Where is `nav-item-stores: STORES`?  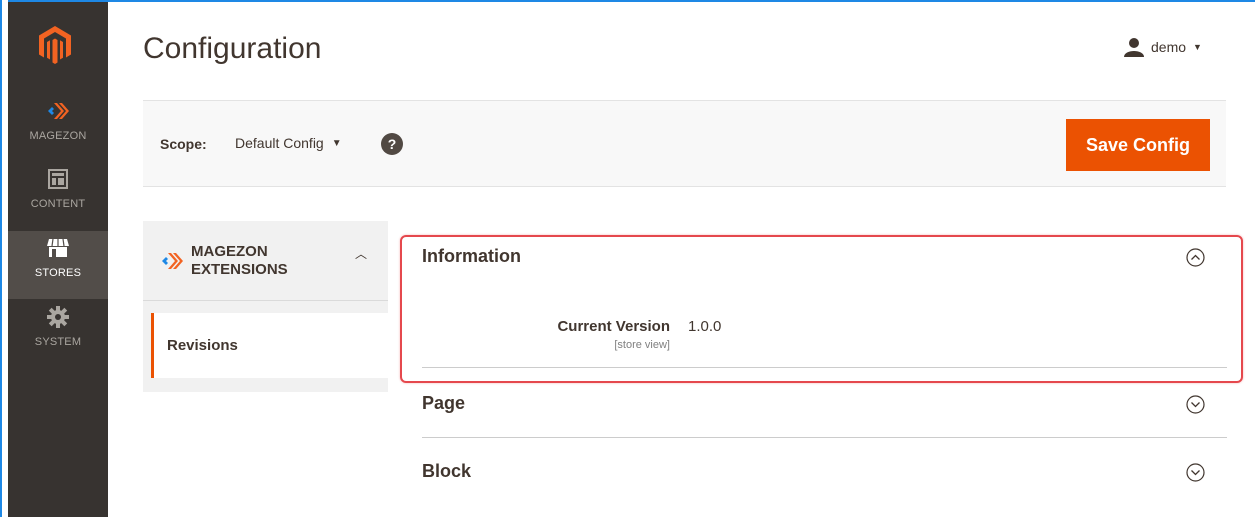 nav-item-stores: STORES is located at coordinates (58, 265).